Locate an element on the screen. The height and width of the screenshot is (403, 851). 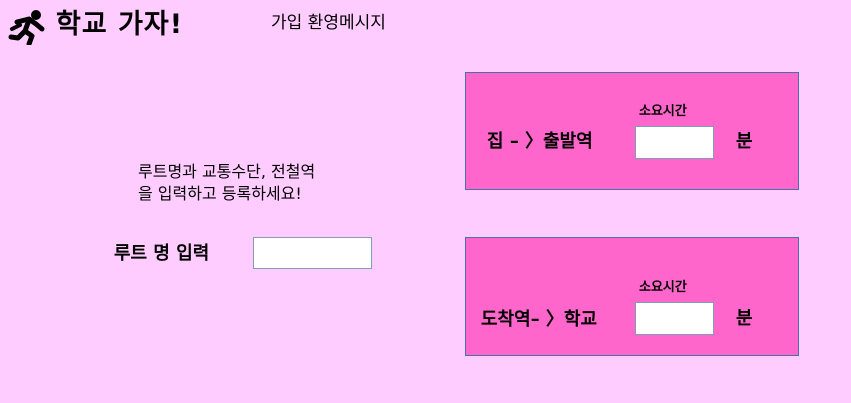
welcome-message: 가입 환영메시지 is located at coordinates (328, 23).